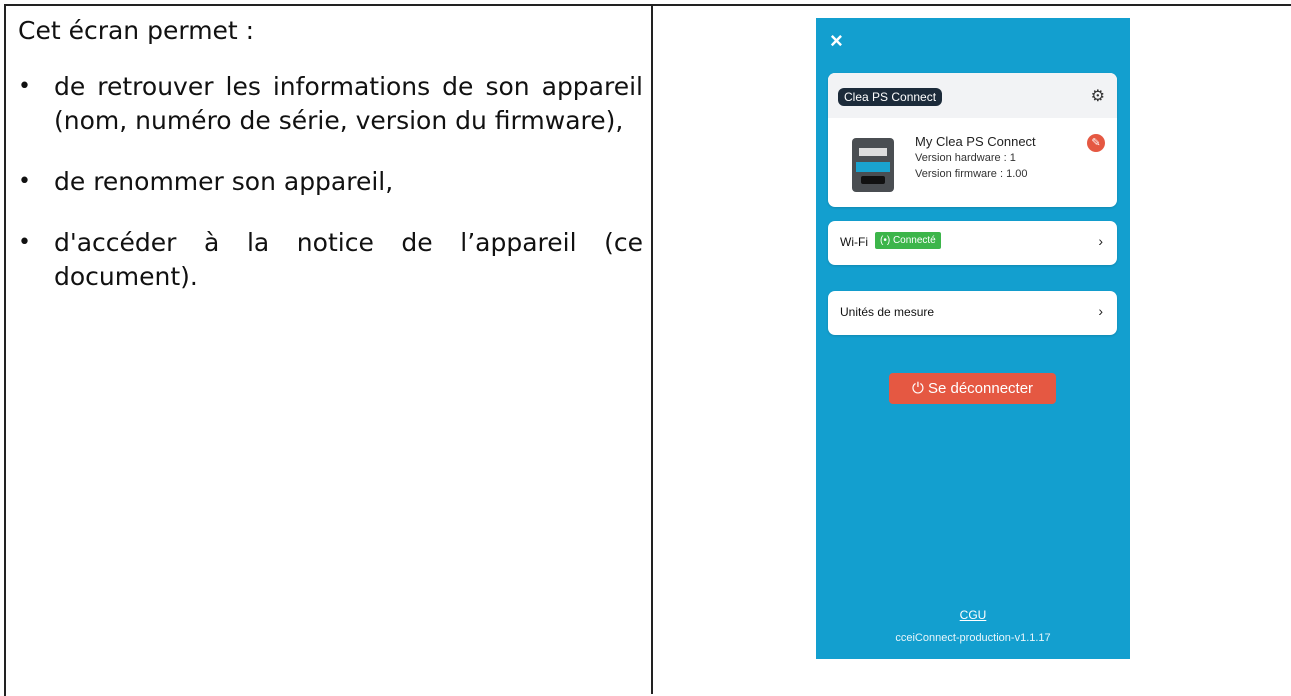 The height and width of the screenshot is (696, 1291). Describe the element at coordinates (908, 240) in the screenshot. I see `wifi-status-badge: (•) Connecté` at that location.